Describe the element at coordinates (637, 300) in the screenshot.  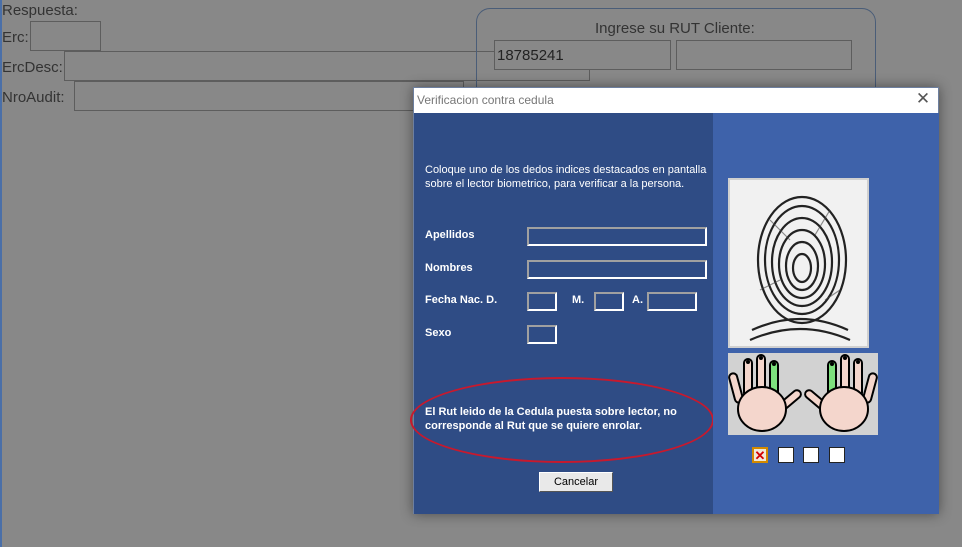
I see `anio-label: A.` at that location.